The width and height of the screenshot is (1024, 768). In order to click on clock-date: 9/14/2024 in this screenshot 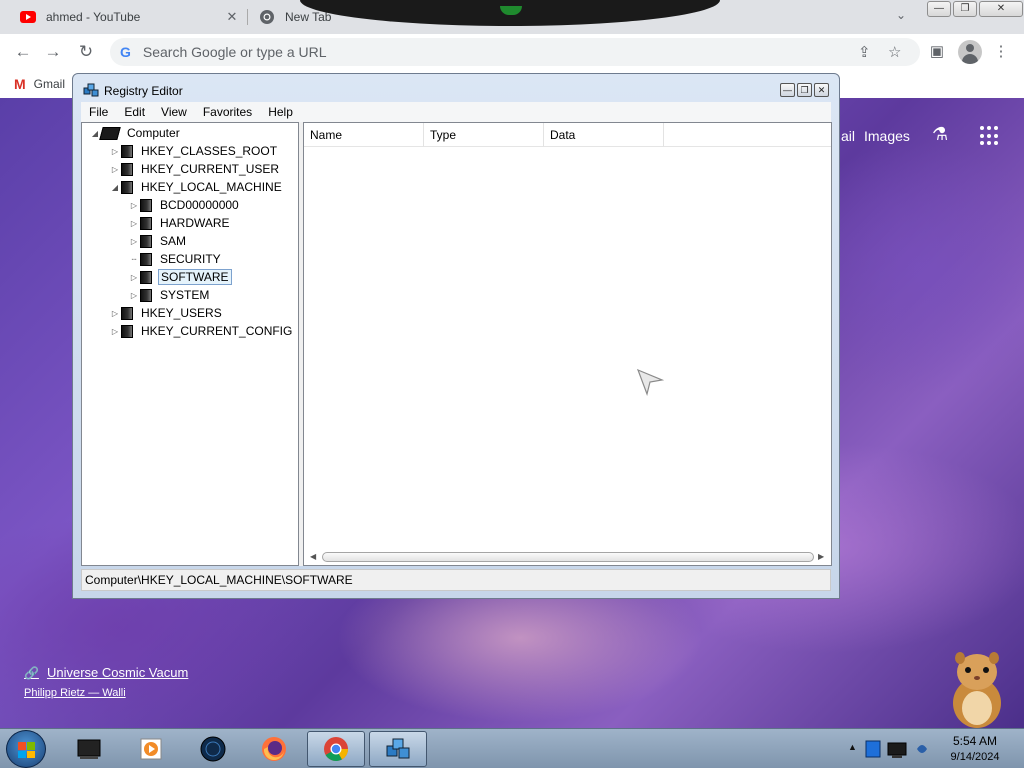, I will do `click(975, 757)`.